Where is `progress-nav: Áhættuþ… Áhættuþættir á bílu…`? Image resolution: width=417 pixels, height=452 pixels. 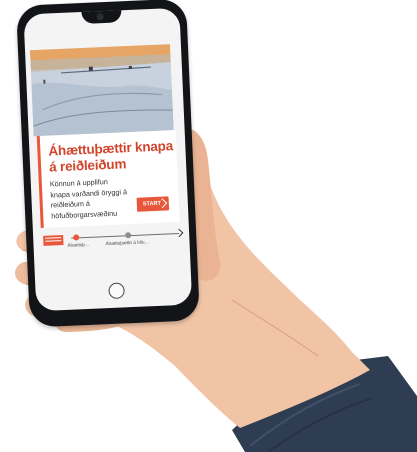 progress-nav: Áhættuþ… Áhættuþættir á bílu… is located at coordinates (113, 242).